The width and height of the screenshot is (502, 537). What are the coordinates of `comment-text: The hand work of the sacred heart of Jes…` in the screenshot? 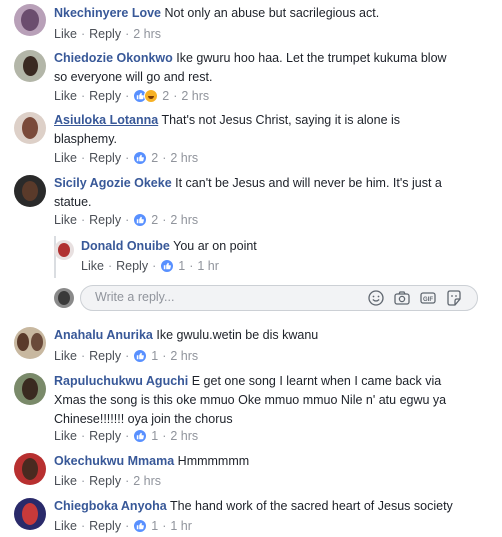 It's located at (311, 506).